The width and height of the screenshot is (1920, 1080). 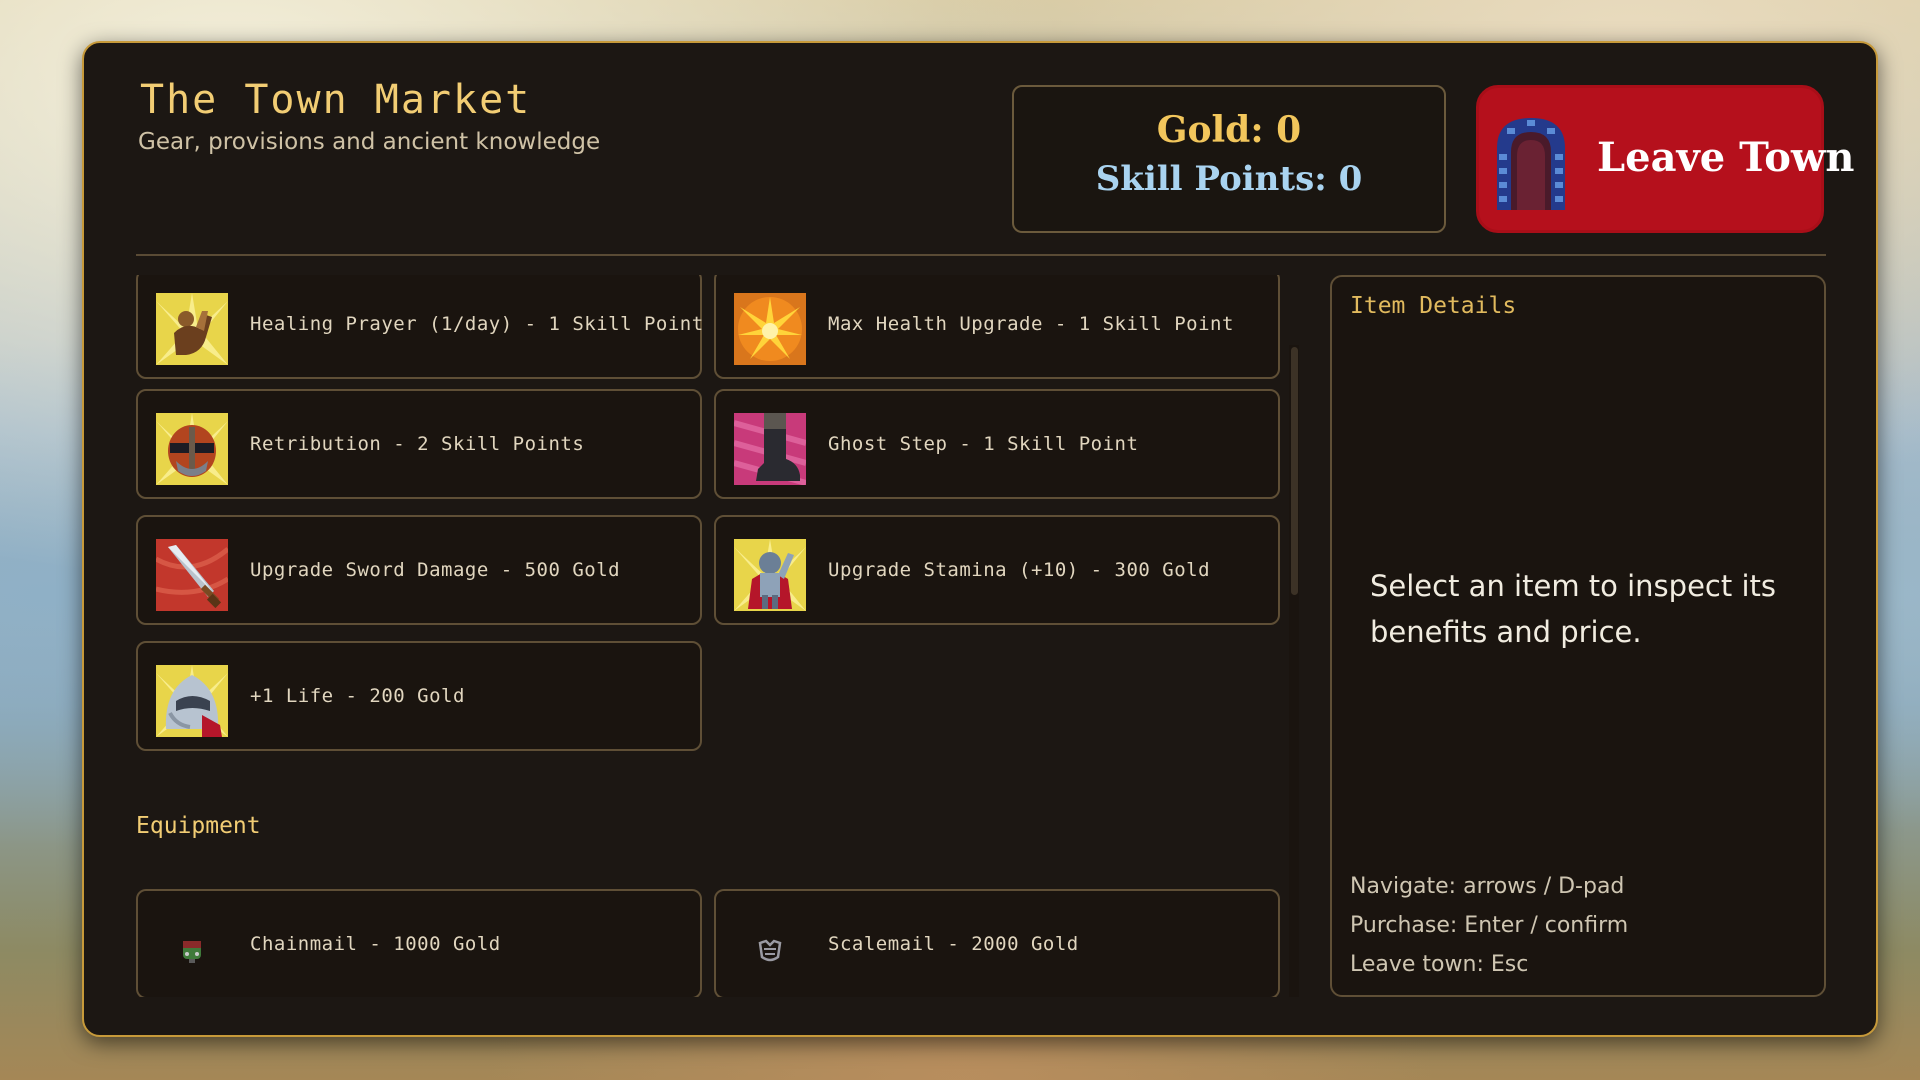 I want to click on item-label: +1 Life - 200 Gold, so click(x=357, y=696).